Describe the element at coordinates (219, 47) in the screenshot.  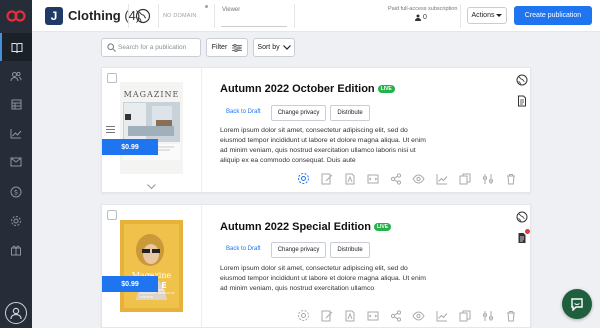
I see `filter-label: Filter` at that location.